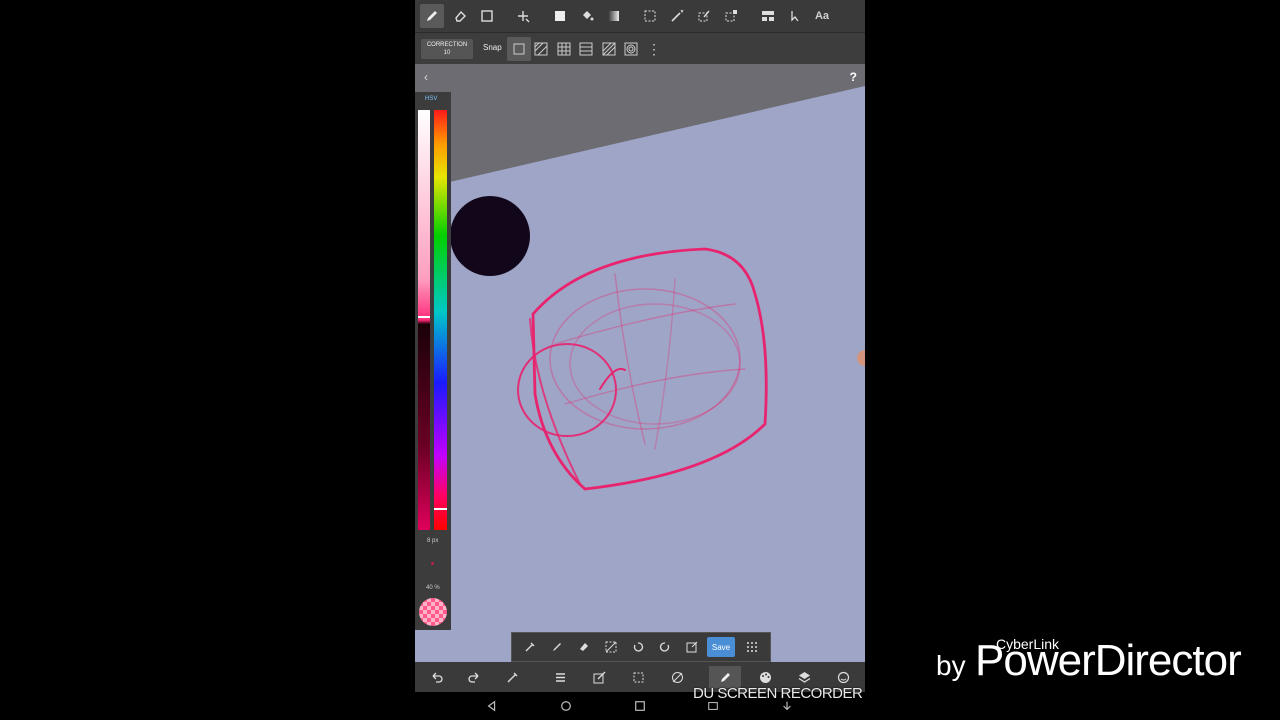 This screenshot has height=720, width=1280. I want to click on dark-blob, so click(490, 236).